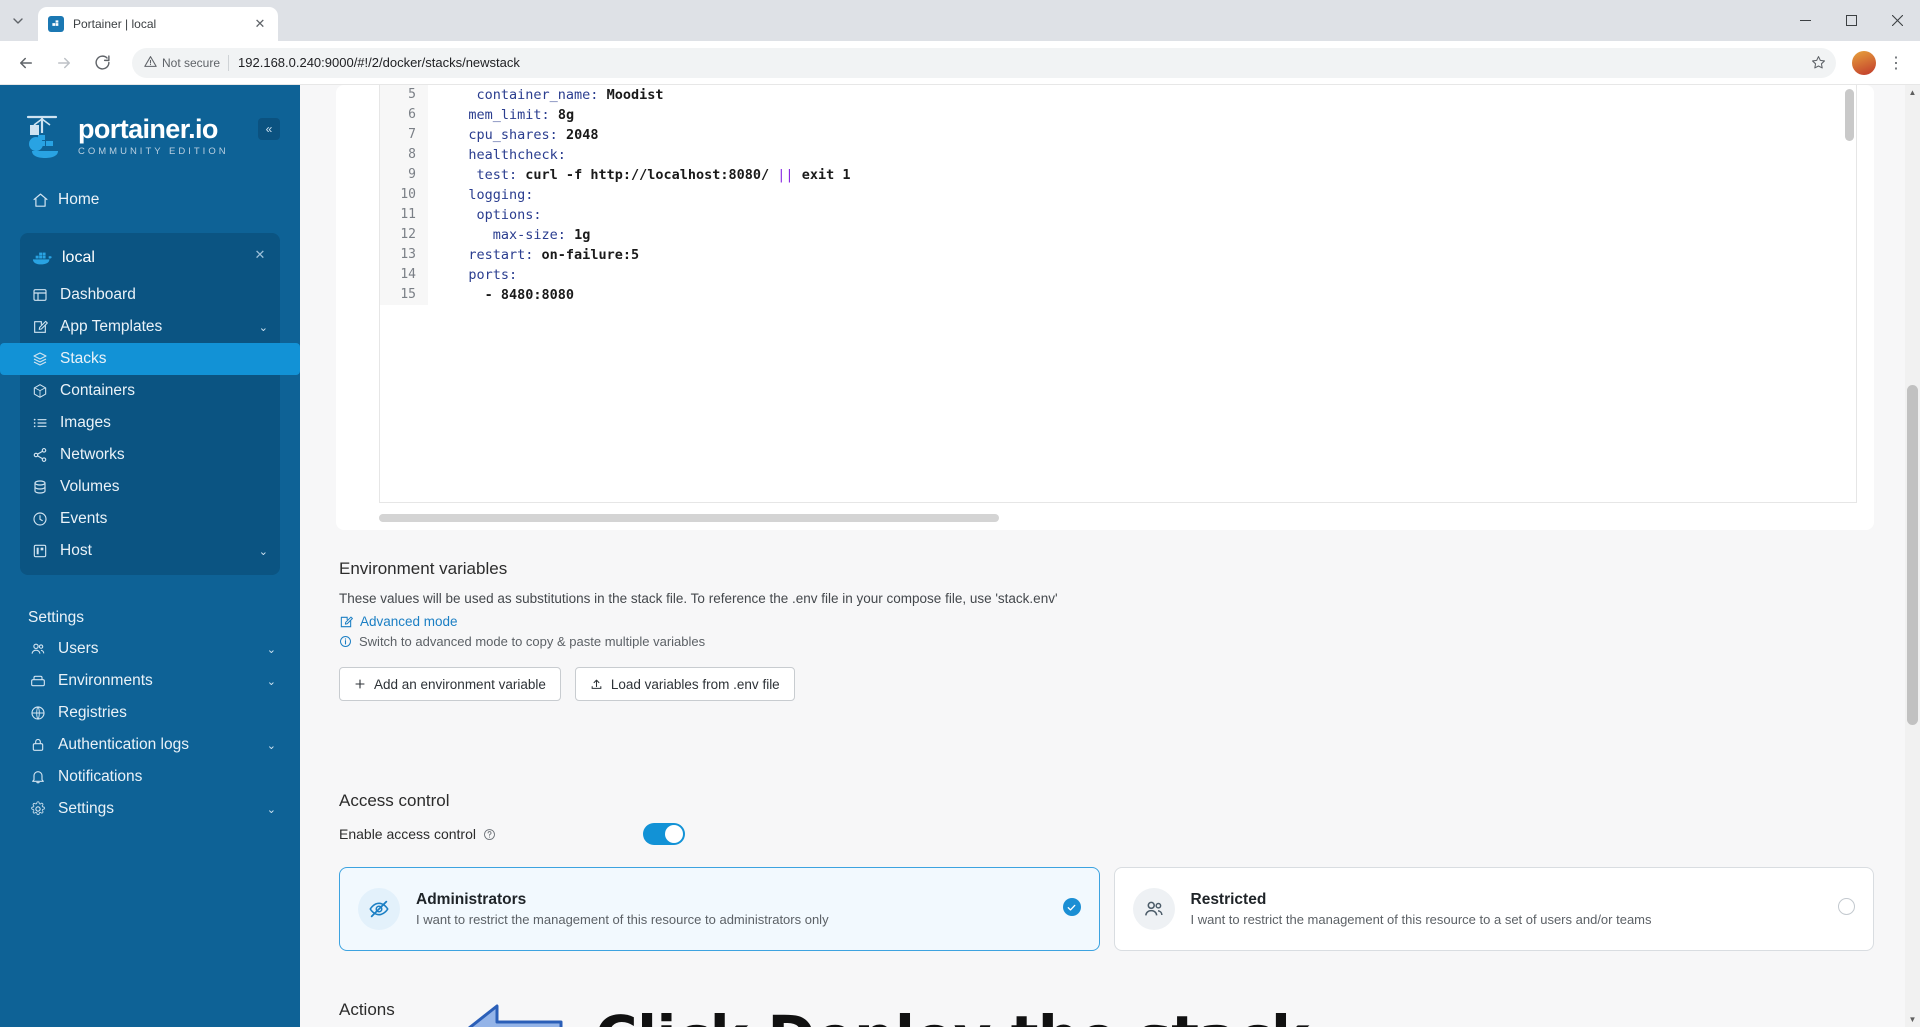 The image size is (1920, 1027). Describe the element at coordinates (150, 519) in the screenshot. I see `sidebar-item-events: Events` at that location.